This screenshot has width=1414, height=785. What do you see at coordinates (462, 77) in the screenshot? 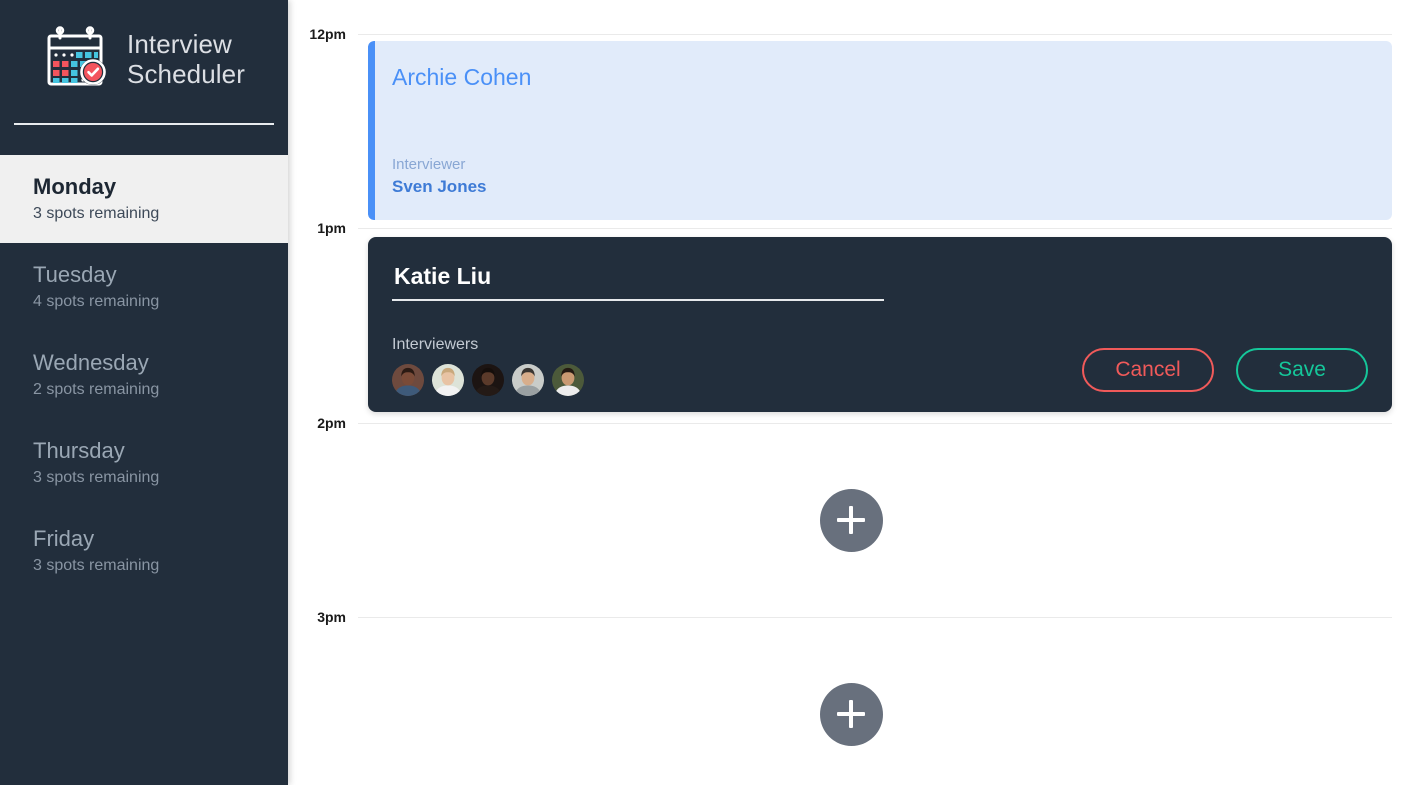
I see `appointment-student-name: Archie Cohen` at bounding box center [462, 77].